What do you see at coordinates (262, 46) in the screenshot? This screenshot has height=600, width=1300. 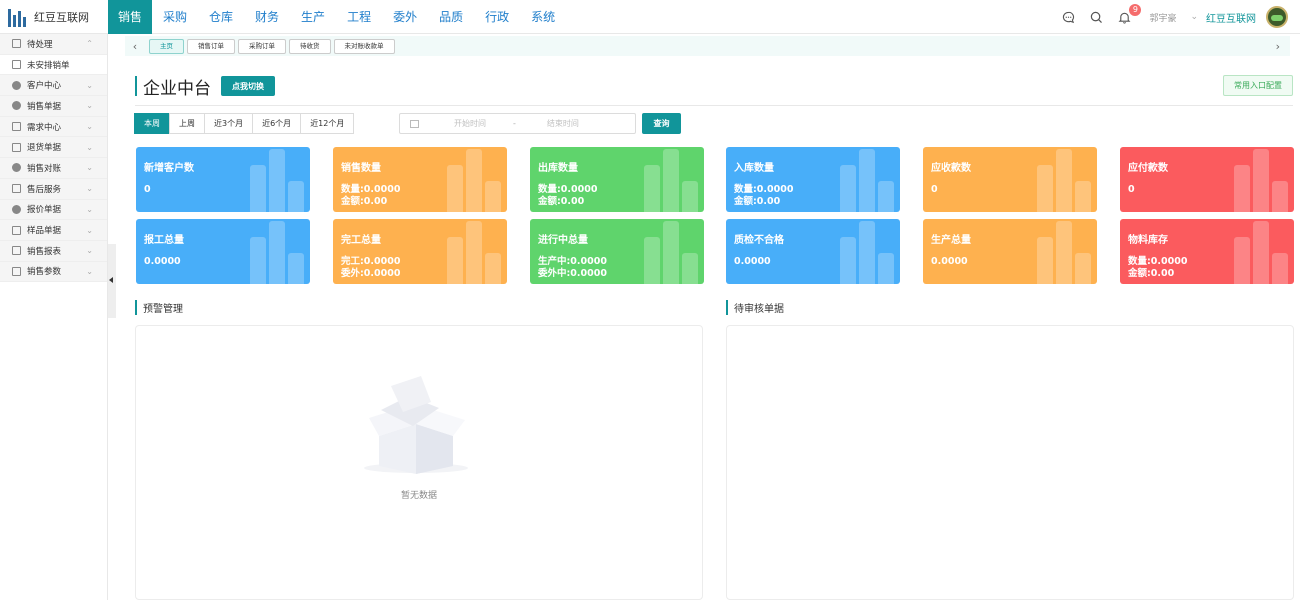 I see `tab-purchase-order: 采购订单` at bounding box center [262, 46].